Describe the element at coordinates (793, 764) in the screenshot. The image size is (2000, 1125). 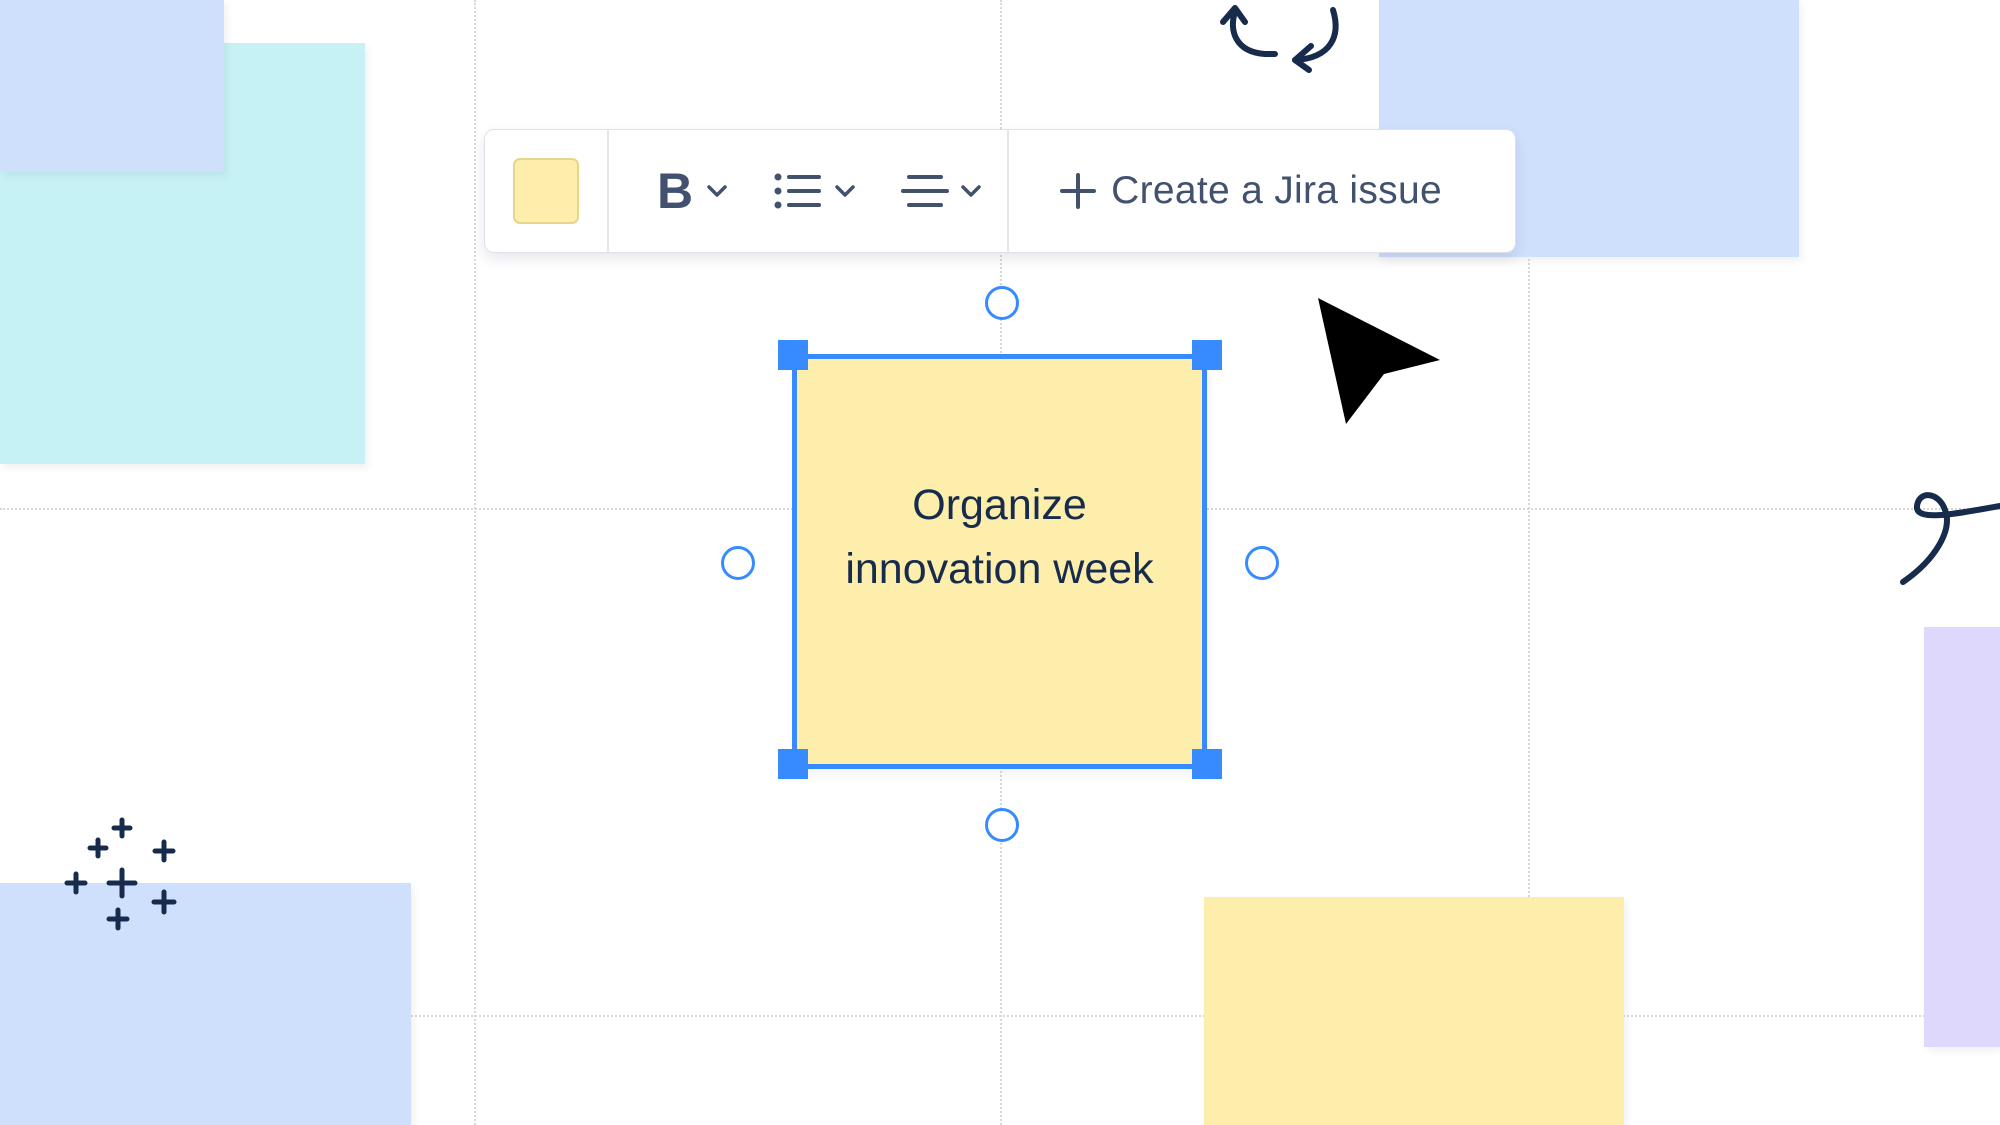
I see `resize-handle-bottom-left` at that location.